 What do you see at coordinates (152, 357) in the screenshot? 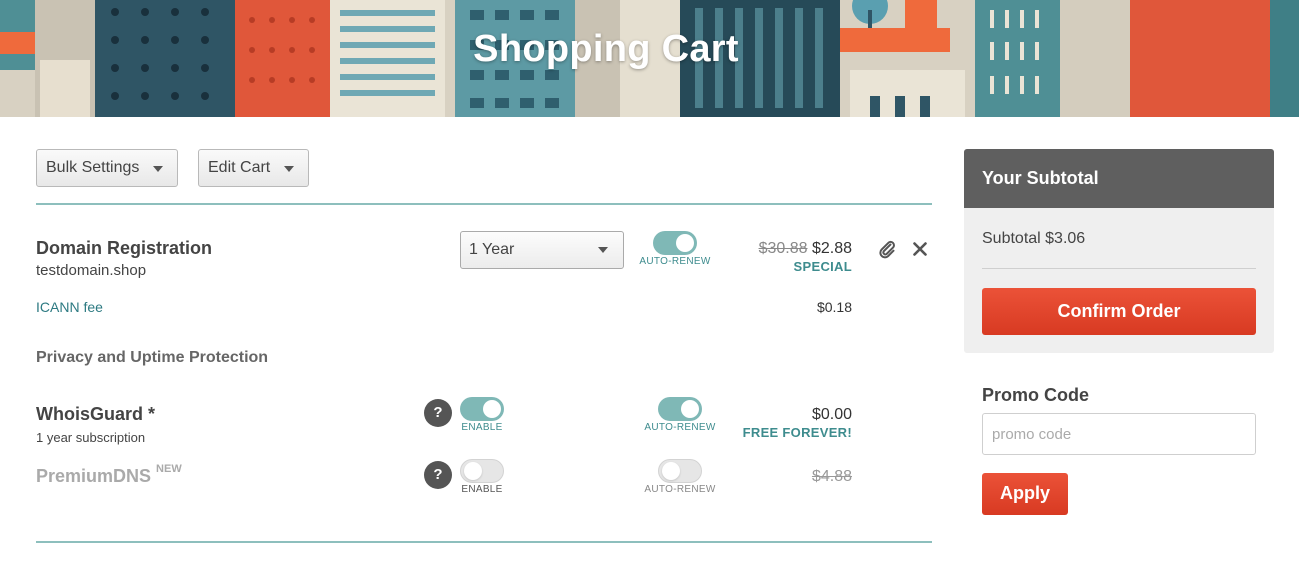
I see `section-heading: Privacy and Uptime Protection` at bounding box center [152, 357].